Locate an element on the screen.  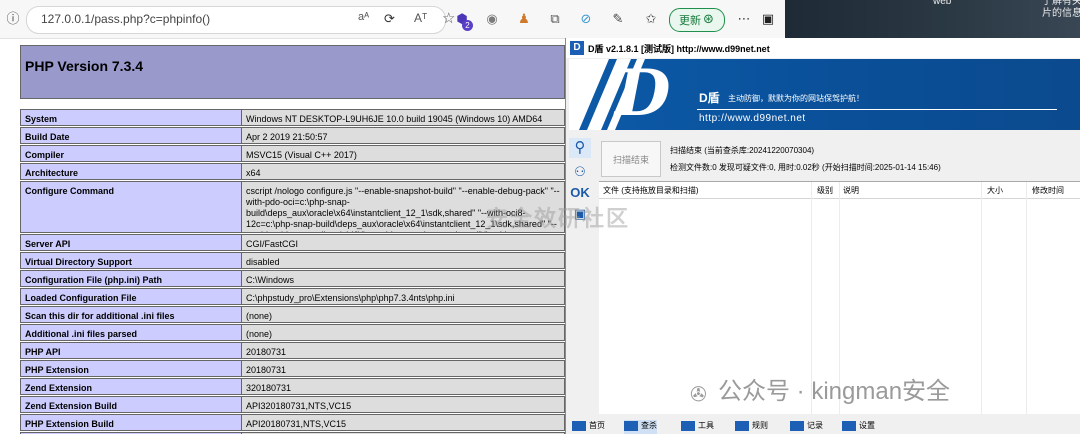
row-key: System is located at coordinates (131, 117).